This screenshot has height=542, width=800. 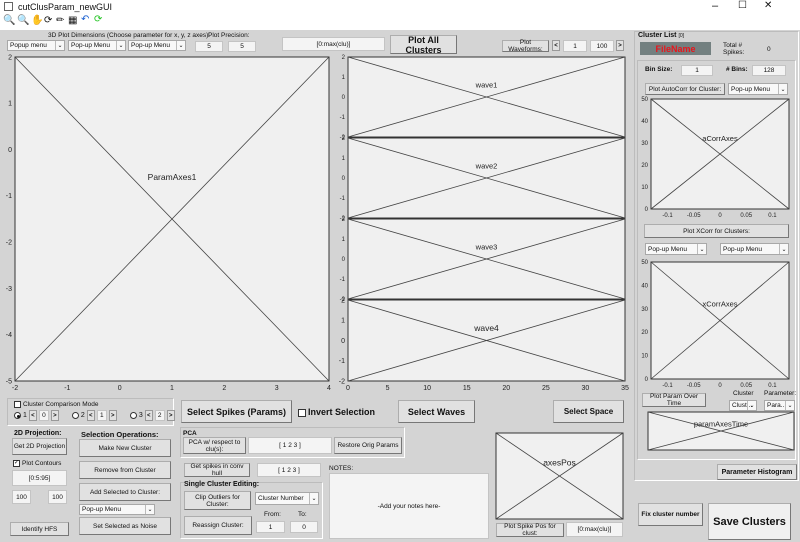 I want to click on wave-to-field: 100, so click(x=602, y=46).